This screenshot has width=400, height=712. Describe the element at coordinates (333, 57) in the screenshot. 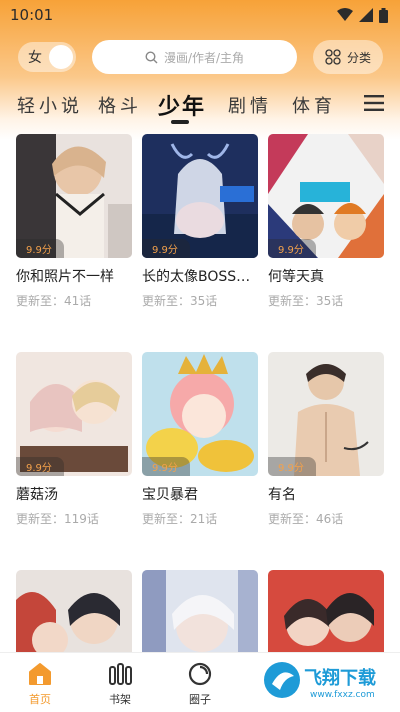

I see `category-grid-icon` at that location.